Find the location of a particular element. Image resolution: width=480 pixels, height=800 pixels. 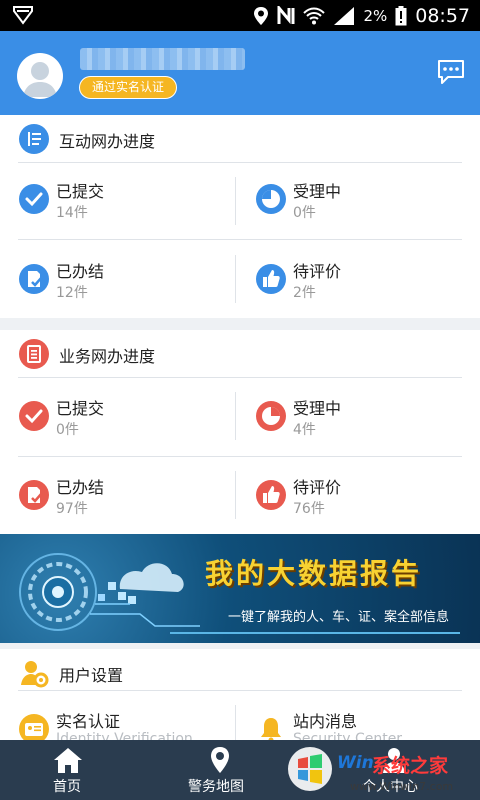

watermark-text: 系统之家 is located at coordinates (410, 766).